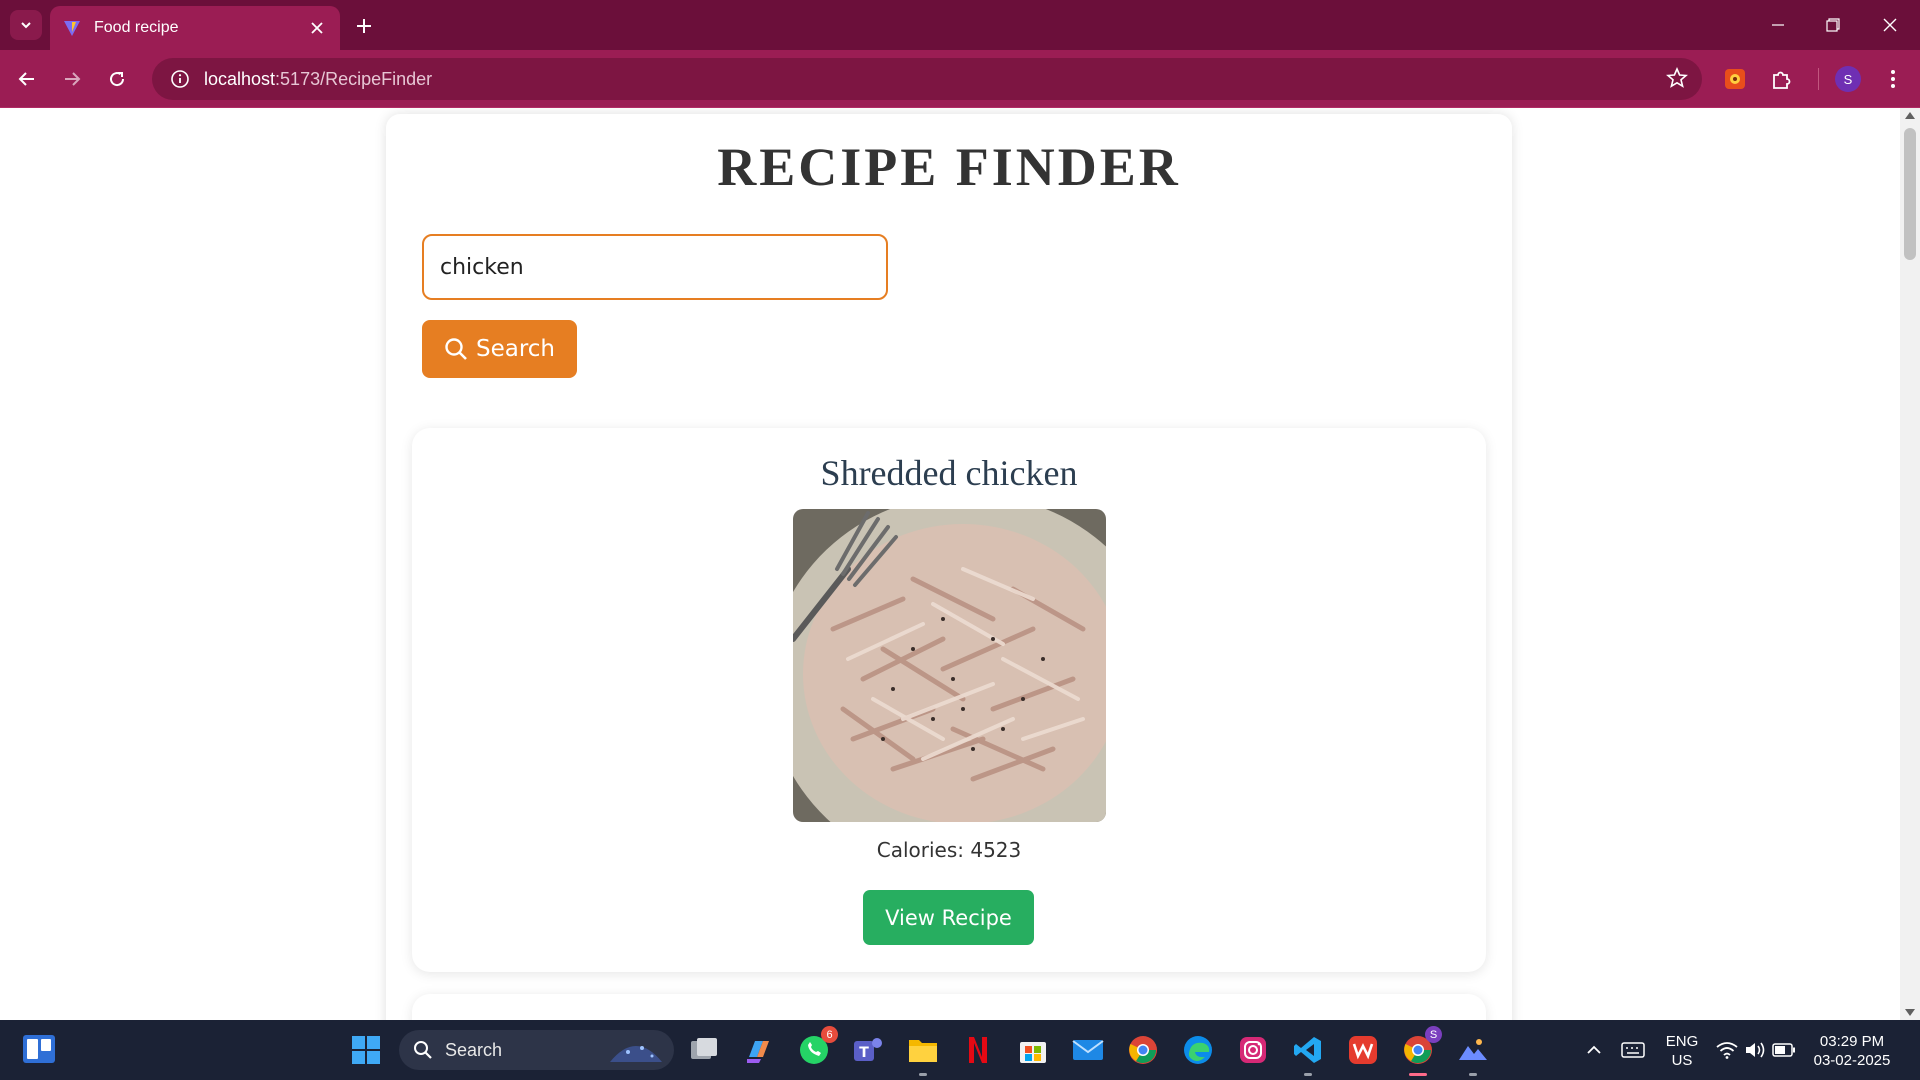  What do you see at coordinates (1852, 1051) in the screenshot?
I see `clock: 03:29 PM 03-02-2025` at bounding box center [1852, 1051].